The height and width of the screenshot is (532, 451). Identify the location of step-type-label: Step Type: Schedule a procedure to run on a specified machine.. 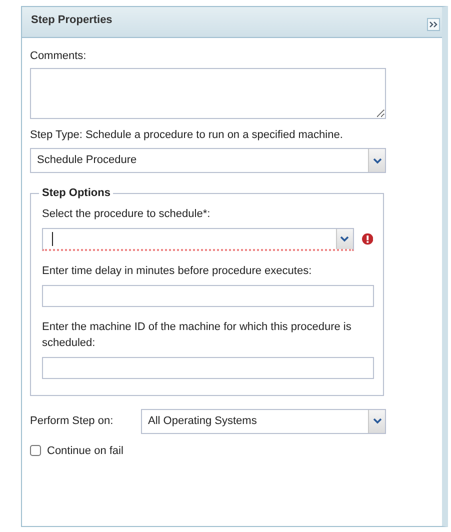
(187, 135).